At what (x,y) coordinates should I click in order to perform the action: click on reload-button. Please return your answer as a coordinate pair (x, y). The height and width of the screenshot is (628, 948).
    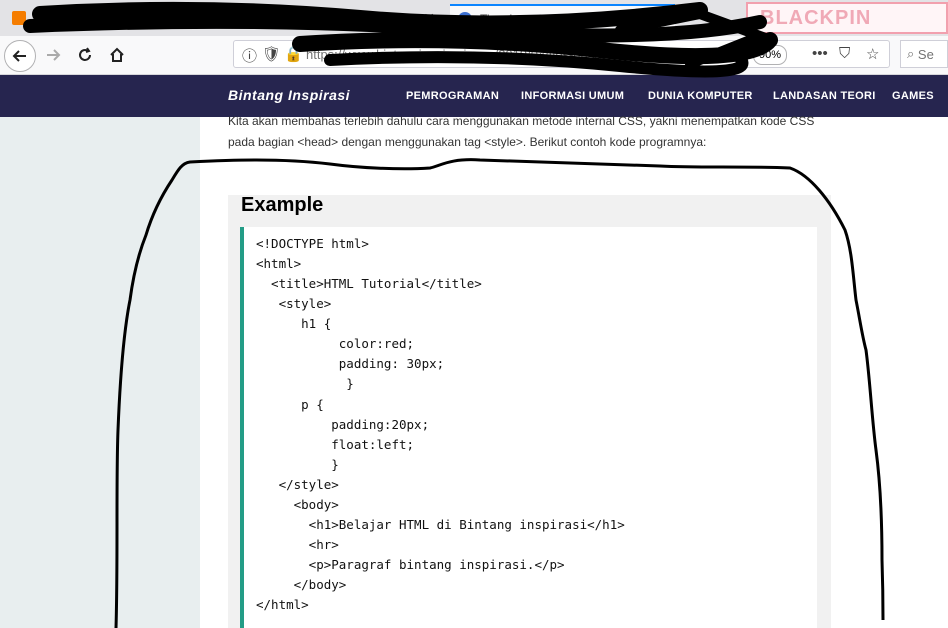
    Looking at the image, I should click on (85, 55).